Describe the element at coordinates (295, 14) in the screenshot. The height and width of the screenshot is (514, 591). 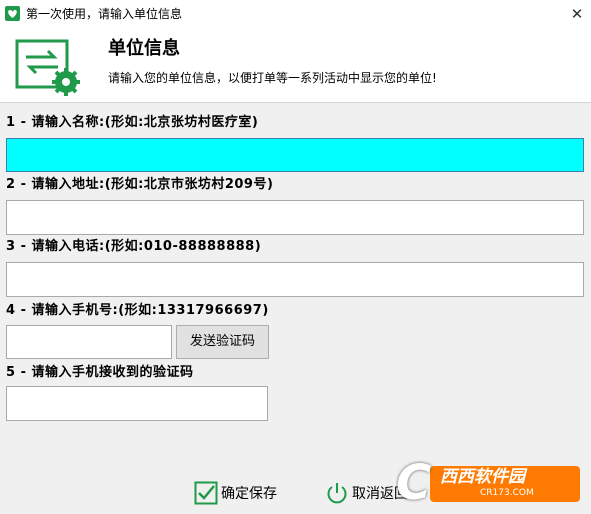
I see `title-bar: 第一次使用，请输入单位信息 ✕` at that location.